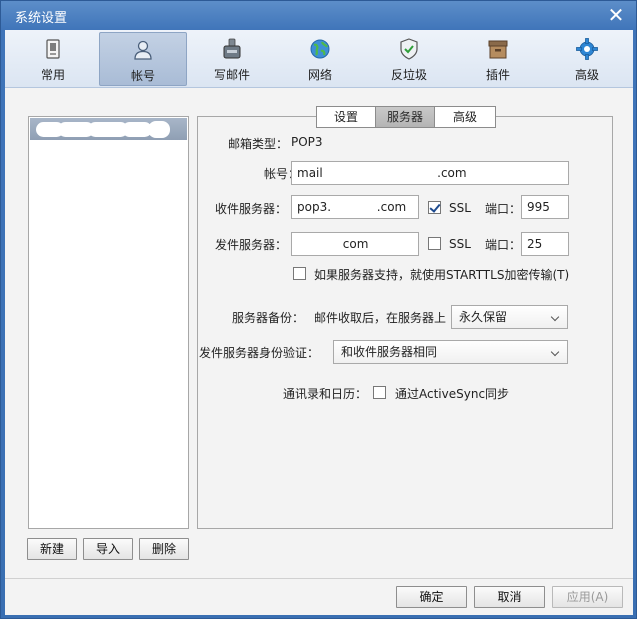  I want to click on incoming-ssl-checkbox, so click(434, 207).